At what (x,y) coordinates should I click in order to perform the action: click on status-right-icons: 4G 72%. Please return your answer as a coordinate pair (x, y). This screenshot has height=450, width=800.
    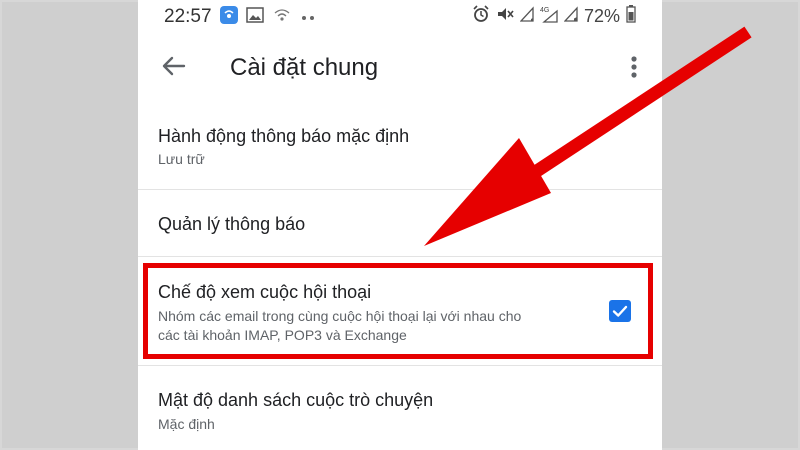
    Looking at the image, I should click on (554, 16).